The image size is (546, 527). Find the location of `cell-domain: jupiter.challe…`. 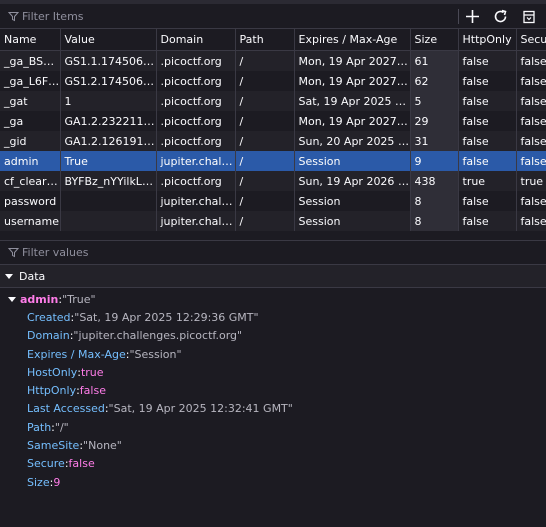

cell-domain: jupiter.challe… is located at coordinates (196, 161).